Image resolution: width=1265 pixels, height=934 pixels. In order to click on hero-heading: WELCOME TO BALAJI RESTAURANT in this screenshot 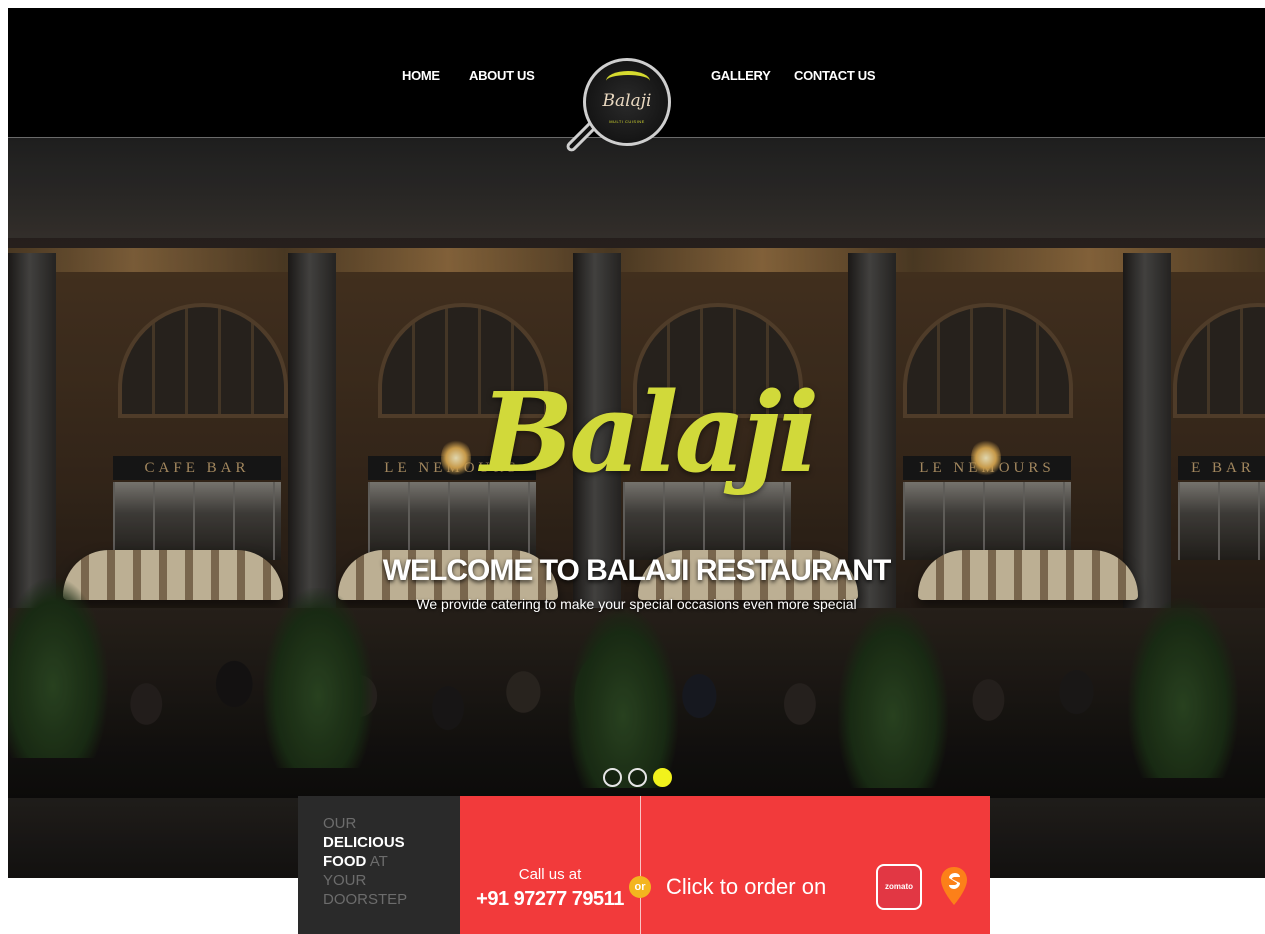, I will do `click(637, 570)`.